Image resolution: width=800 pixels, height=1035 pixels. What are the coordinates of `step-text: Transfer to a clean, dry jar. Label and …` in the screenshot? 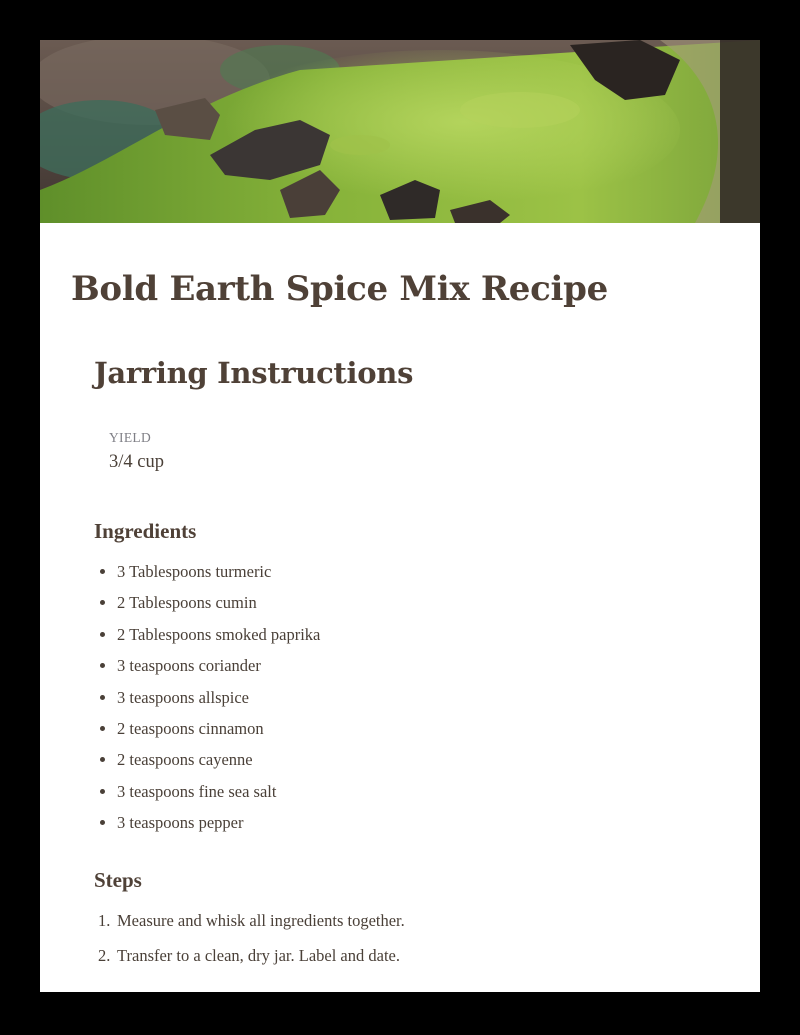 It's located at (258, 955).